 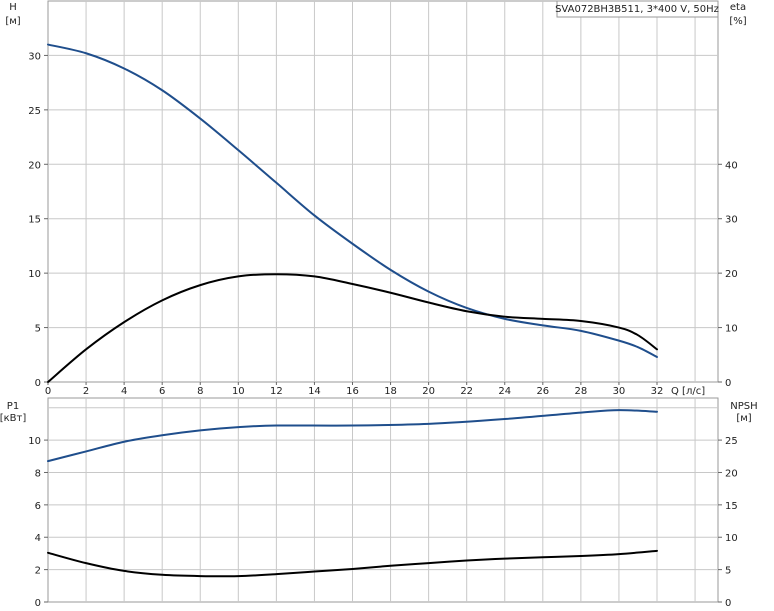 What do you see at coordinates (38, 329) in the screenshot?
I see `y-left-tick-label: 5` at bounding box center [38, 329].